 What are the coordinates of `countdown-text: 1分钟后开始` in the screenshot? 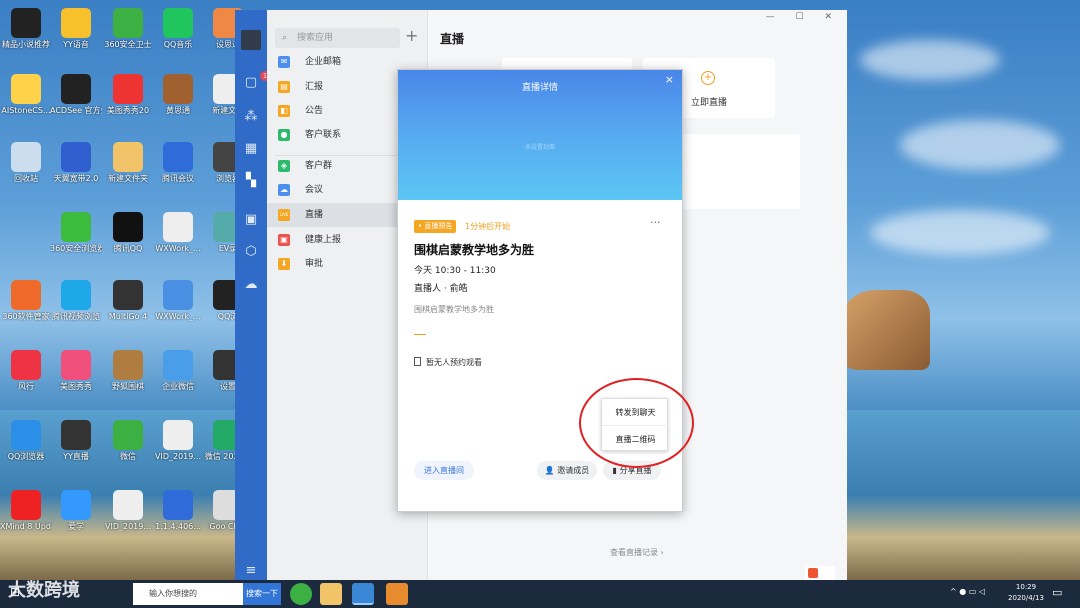 It's located at (488, 226).